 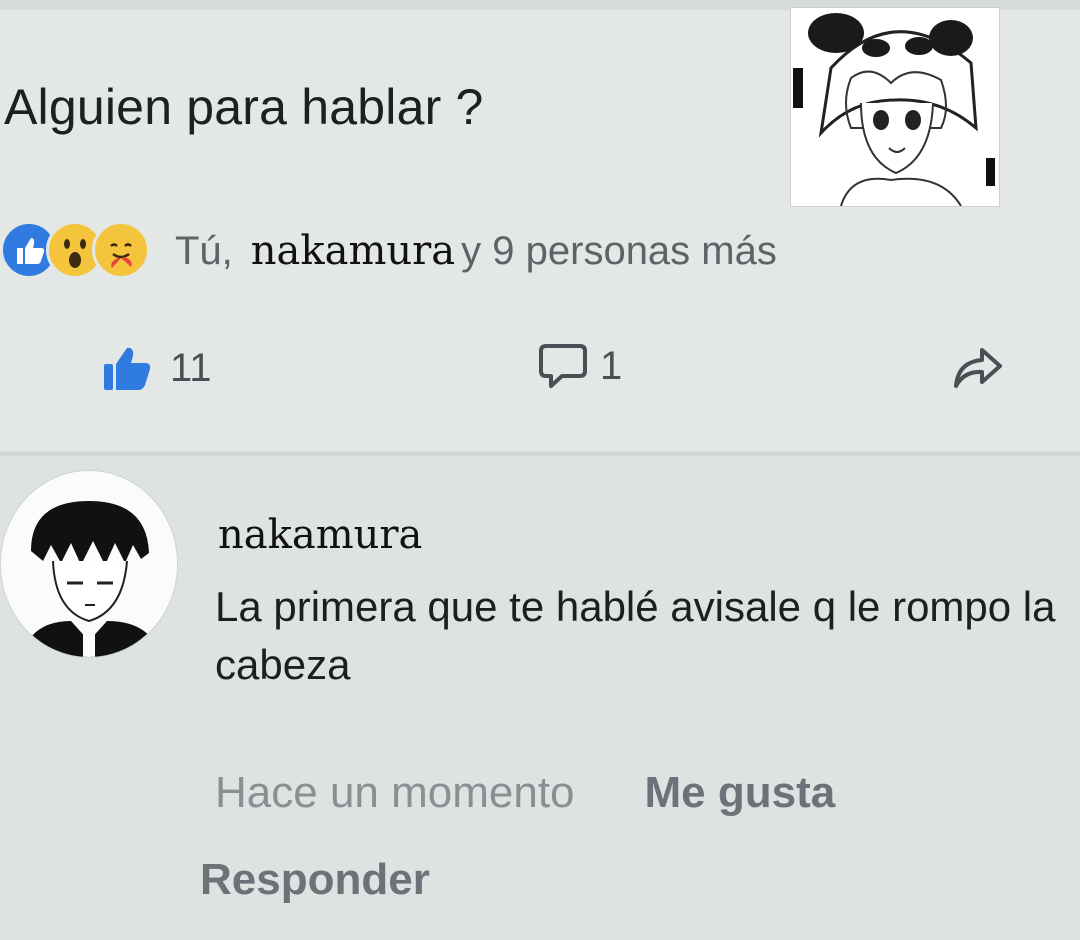 I want to click on reaction-names-suffix: y 9 personas más, so click(x=619, y=251).